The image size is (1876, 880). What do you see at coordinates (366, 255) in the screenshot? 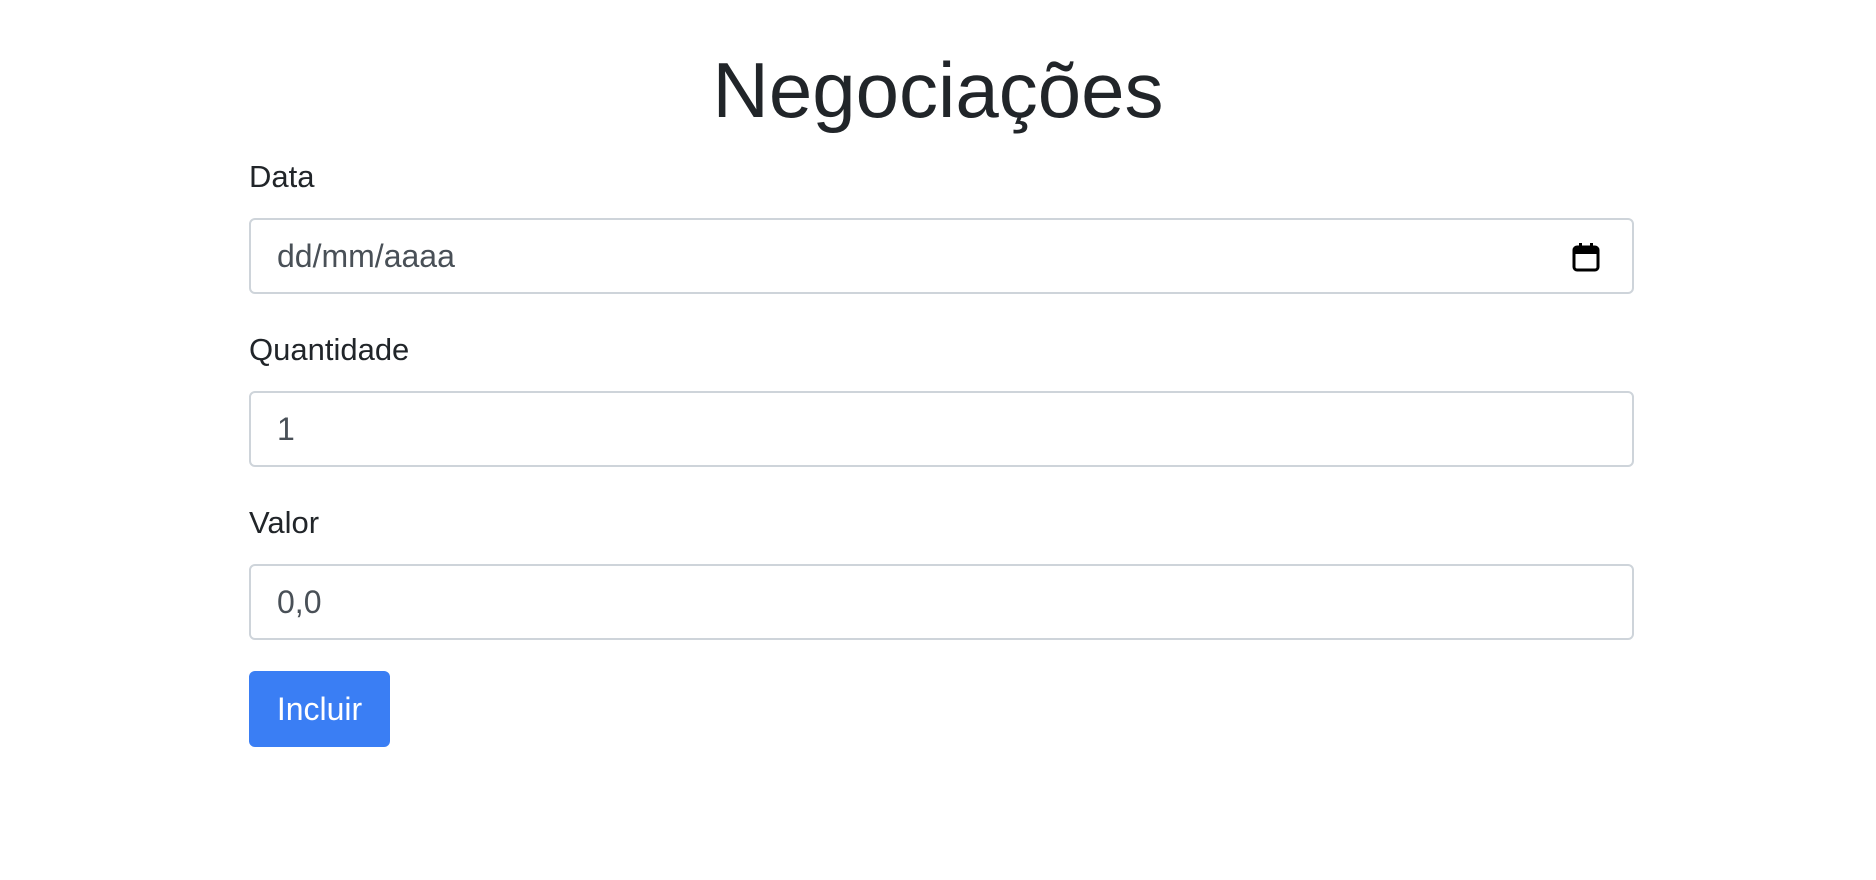
I see `data-placeholder: dd/mm/aaaa` at bounding box center [366, 255].